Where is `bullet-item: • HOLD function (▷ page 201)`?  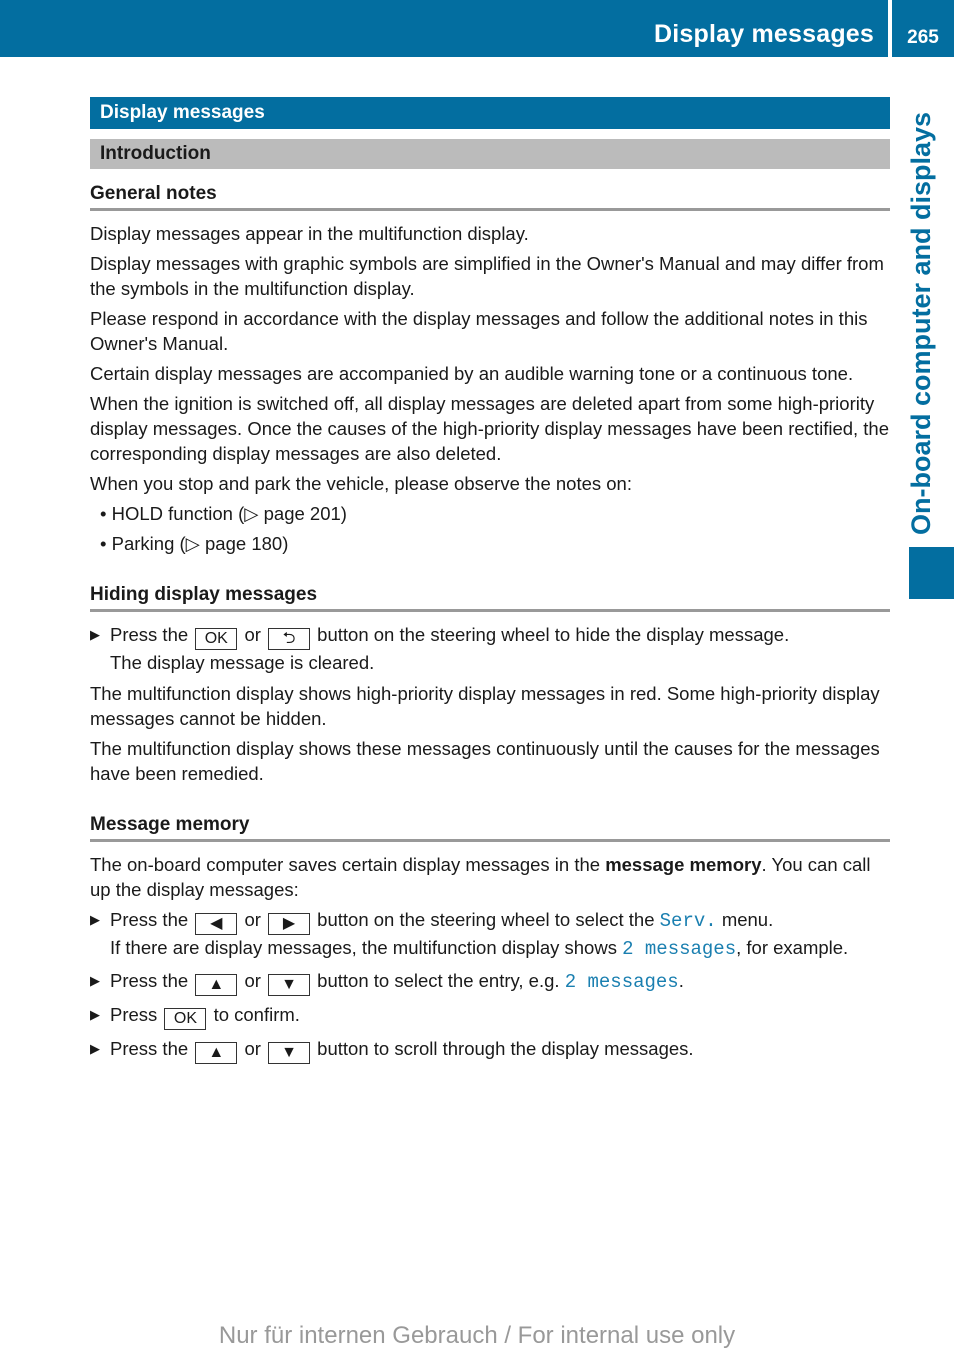 bullet-item: • HOLD function (▷ page 201) is located at coordinates (223, 513).